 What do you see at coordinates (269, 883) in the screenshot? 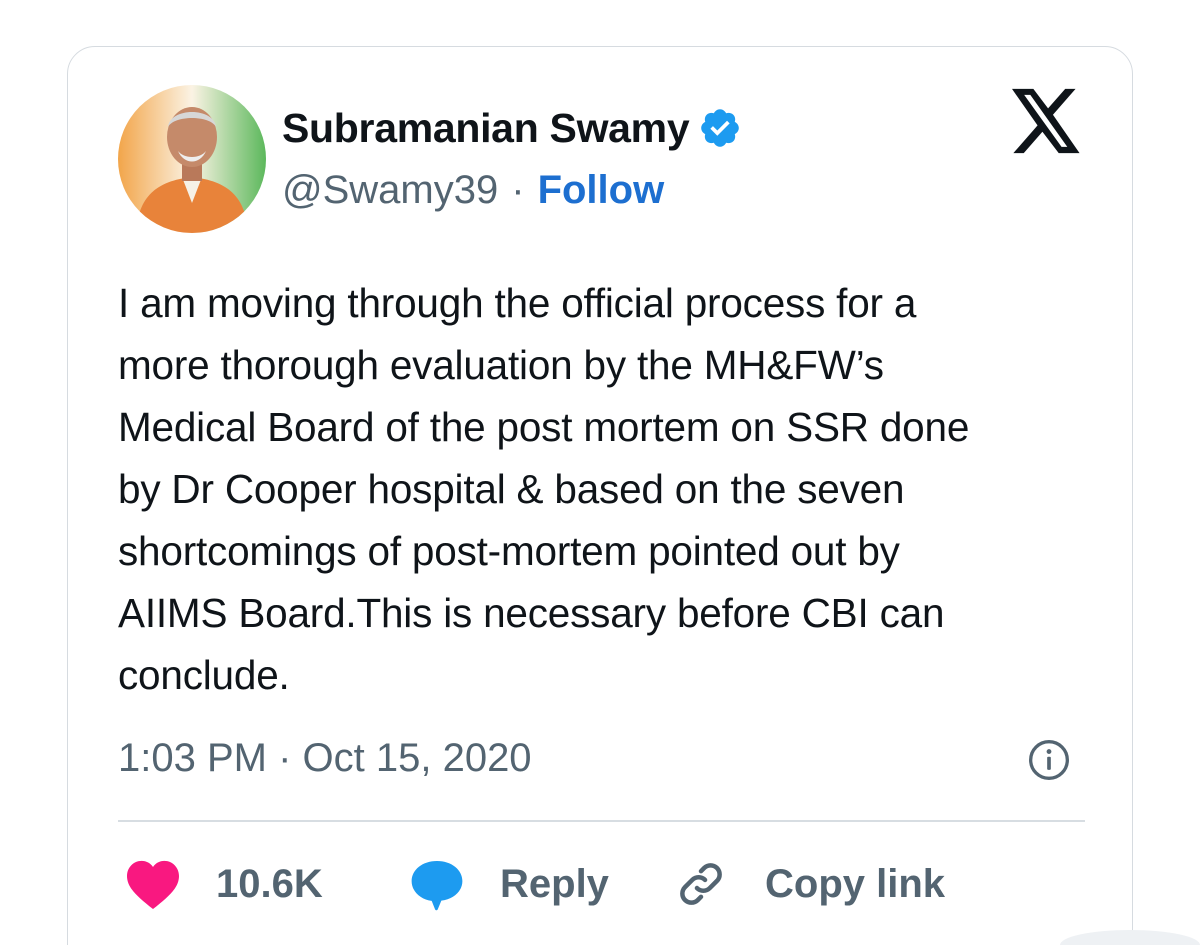
I see `like-count: 10.6K` at bounding box center [269, 883].